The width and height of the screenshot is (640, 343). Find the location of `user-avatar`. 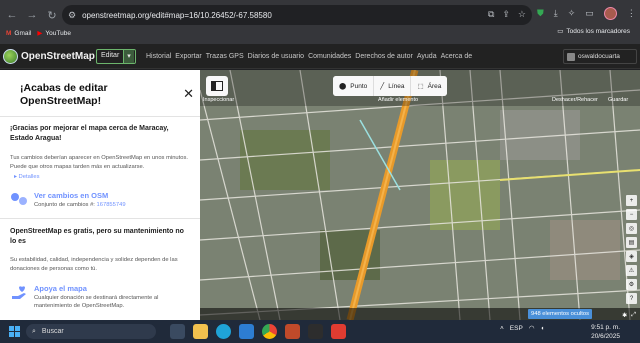

user-avatar is located at coordinates (571, 56).